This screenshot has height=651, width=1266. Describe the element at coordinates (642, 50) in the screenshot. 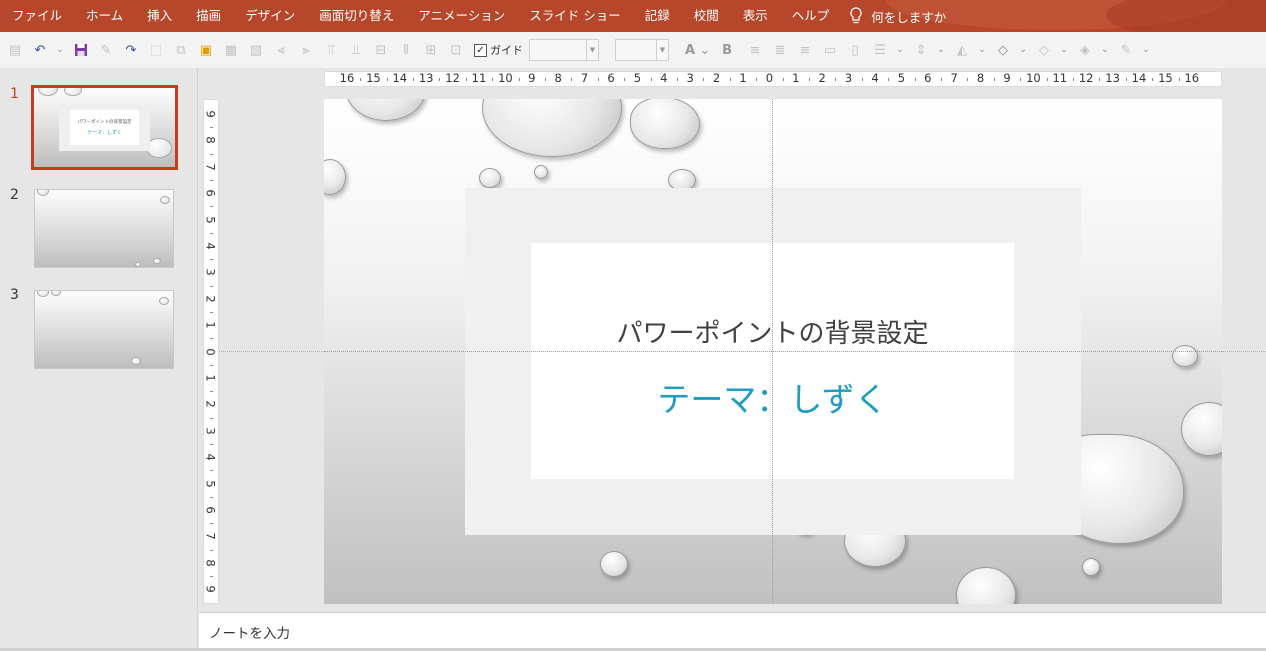

I see `font-size-select: ▼` at that location.